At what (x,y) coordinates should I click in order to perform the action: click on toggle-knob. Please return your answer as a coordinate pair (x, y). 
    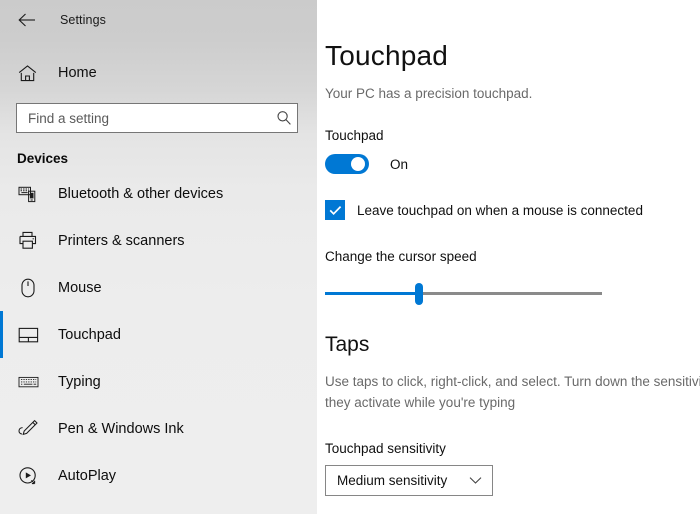
    Looking at the image, I should click on (358, 164).